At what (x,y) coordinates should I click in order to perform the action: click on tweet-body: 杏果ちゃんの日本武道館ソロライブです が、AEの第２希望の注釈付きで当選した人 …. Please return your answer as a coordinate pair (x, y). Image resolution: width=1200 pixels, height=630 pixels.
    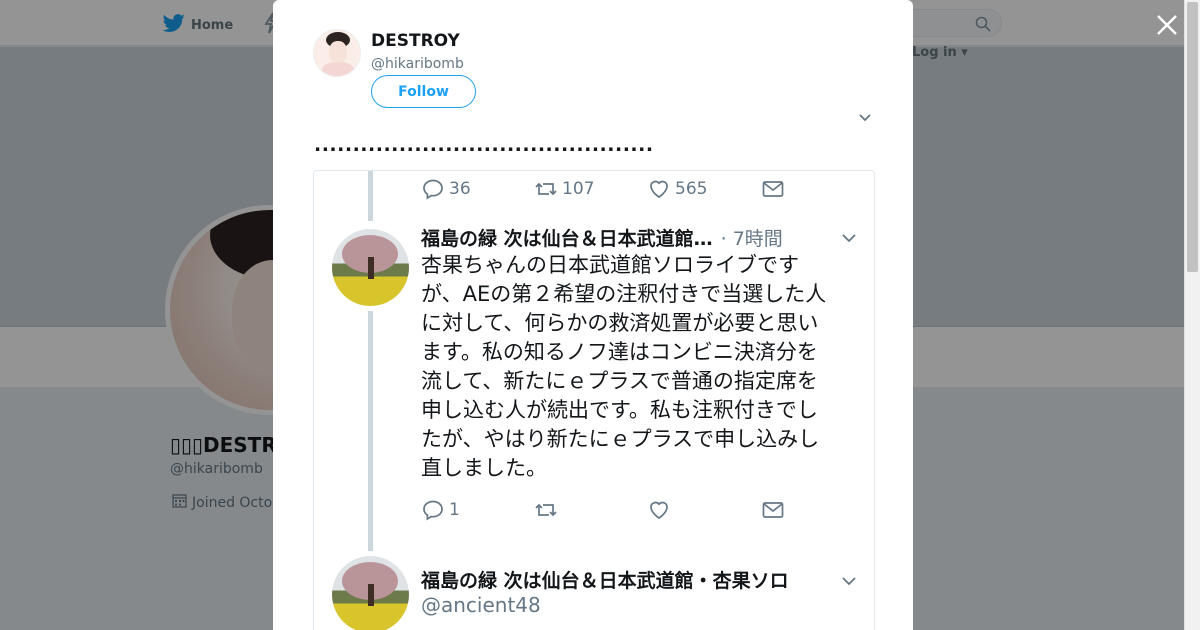
    Looking at the image, I should click on (641, 367).